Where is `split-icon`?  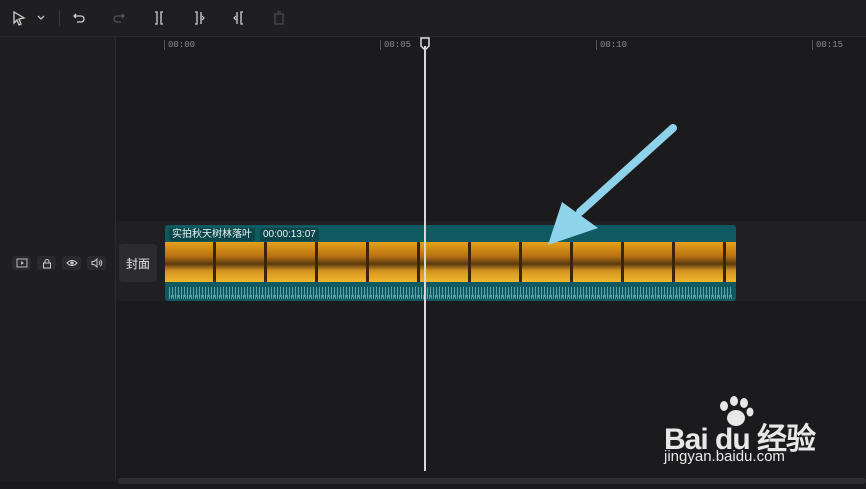 split-icon is located at coordinates (159, 18).